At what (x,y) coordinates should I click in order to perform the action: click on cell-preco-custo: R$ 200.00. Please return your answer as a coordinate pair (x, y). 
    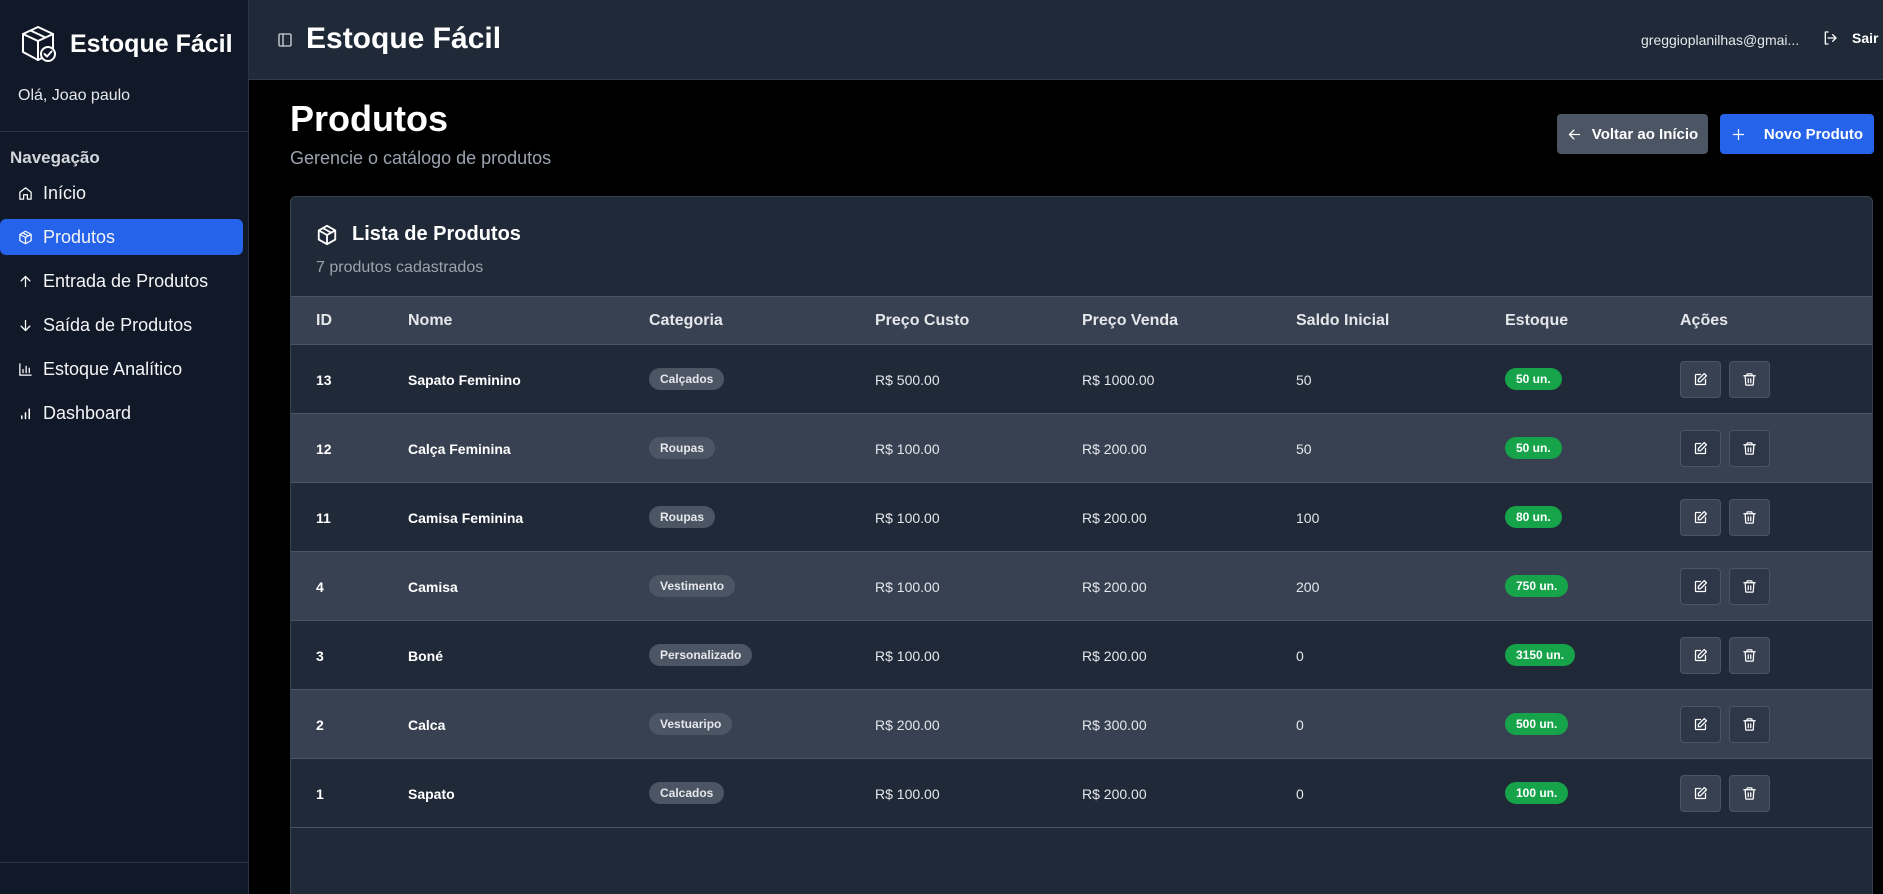
    Looking at the image, I should click on (907, 725).